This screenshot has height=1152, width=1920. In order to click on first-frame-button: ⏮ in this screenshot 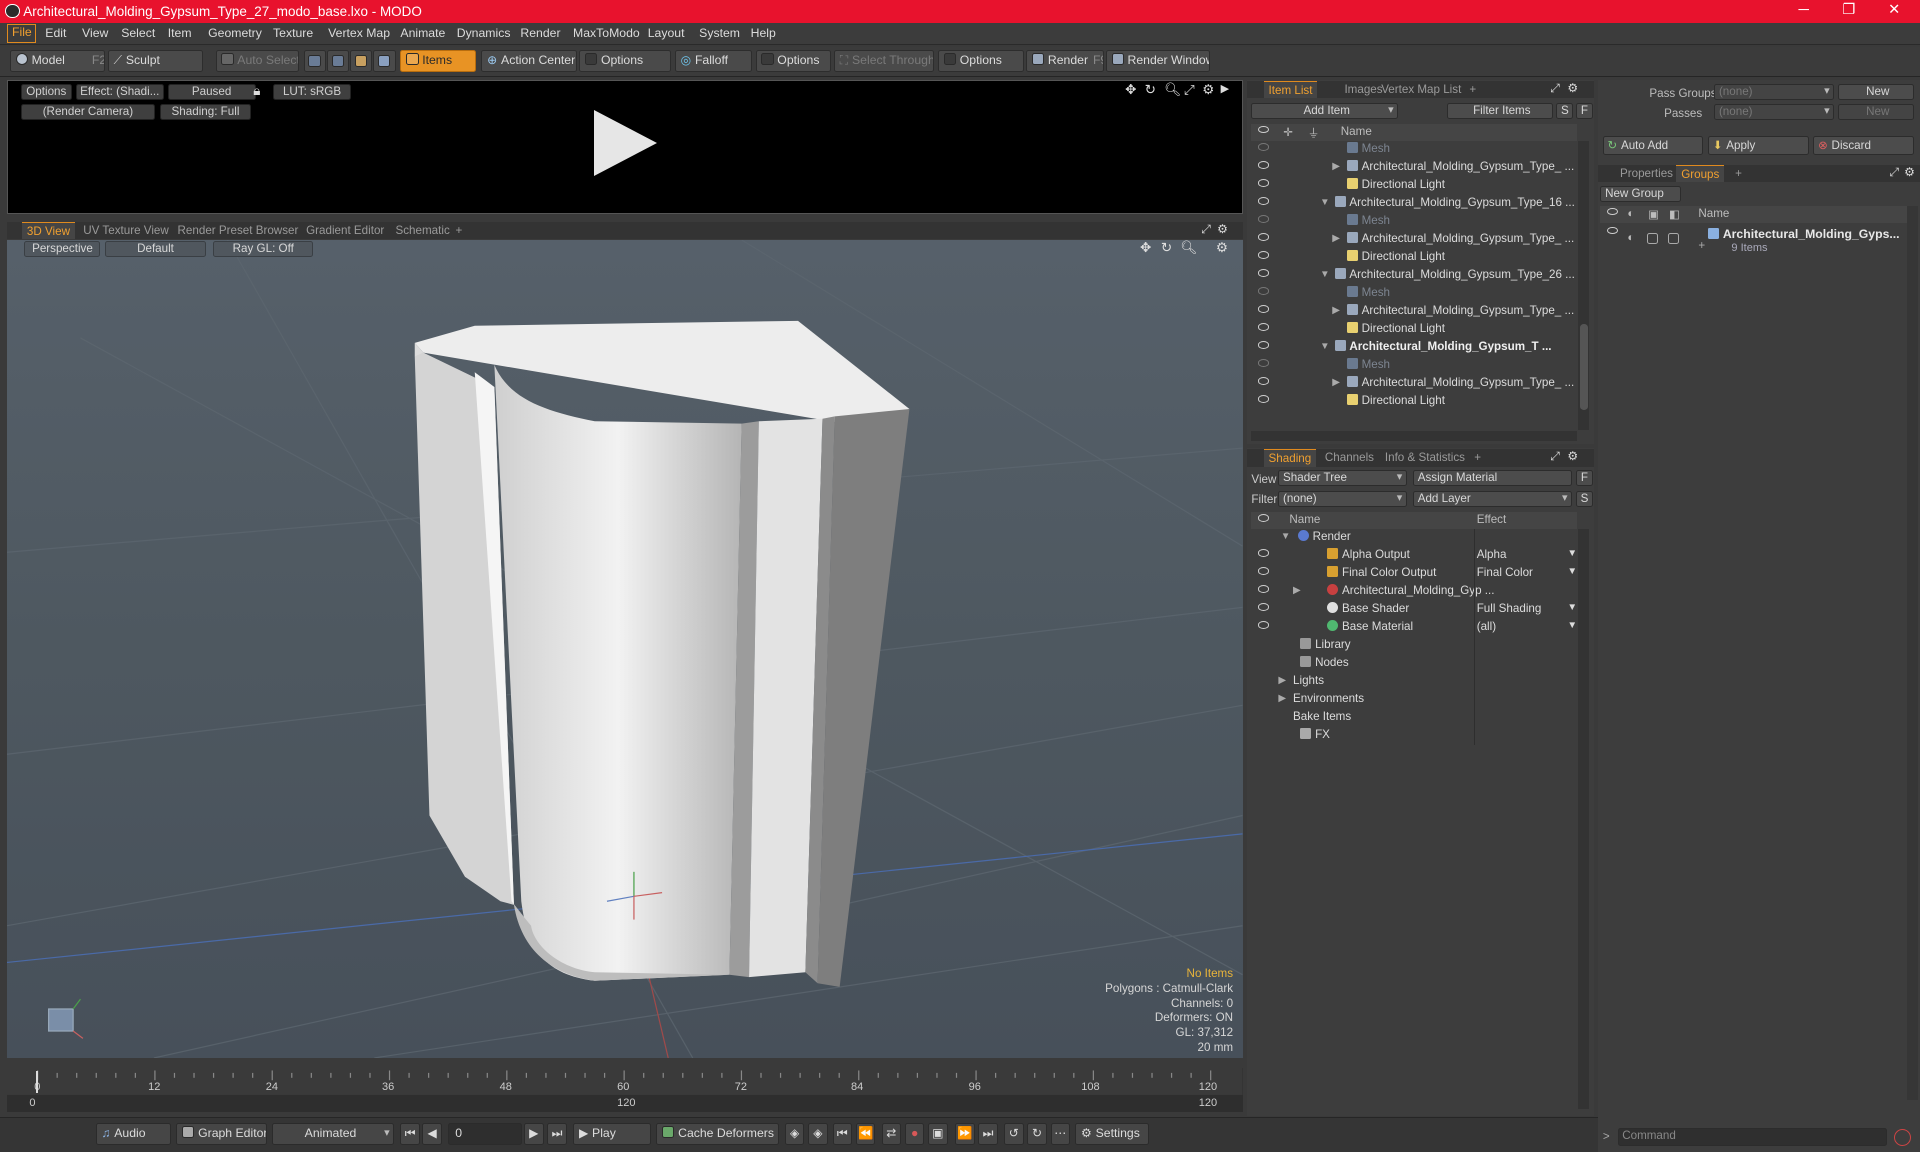, I will do `click(410, 1133)`.